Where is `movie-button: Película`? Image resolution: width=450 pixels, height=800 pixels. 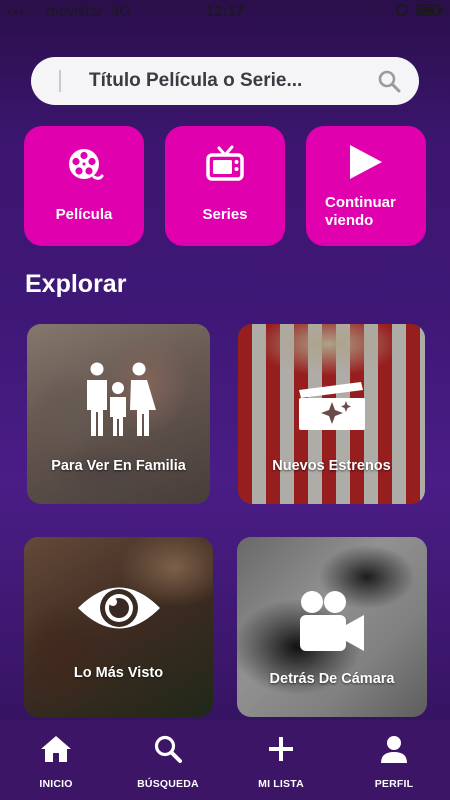
movie-button: Película is located at coordinates (84, 186).